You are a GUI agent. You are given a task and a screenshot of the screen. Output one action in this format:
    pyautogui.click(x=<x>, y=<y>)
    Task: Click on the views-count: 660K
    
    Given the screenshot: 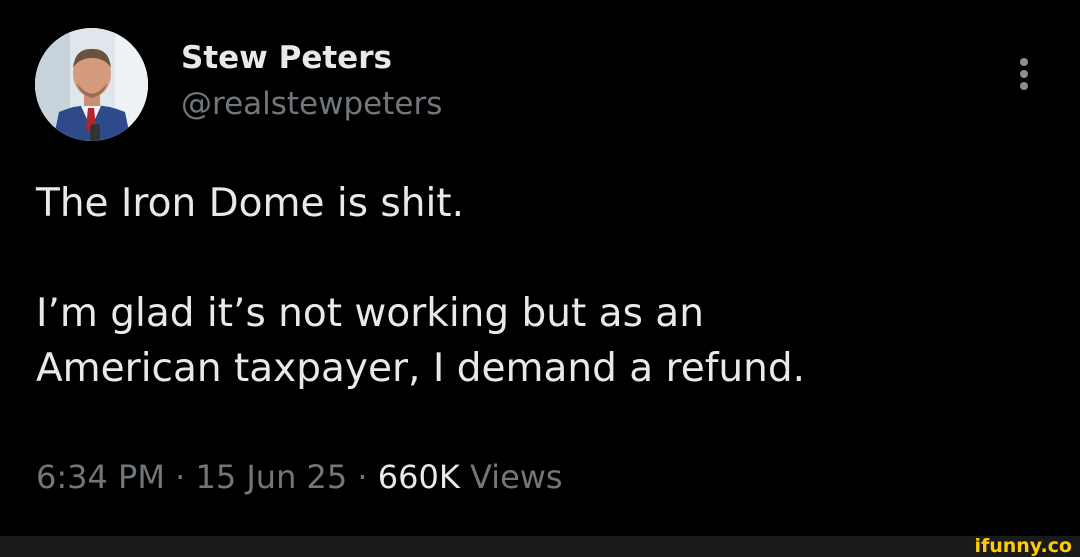 What is the action you would take?
    pyautogui.click(x=419, y=477)
    